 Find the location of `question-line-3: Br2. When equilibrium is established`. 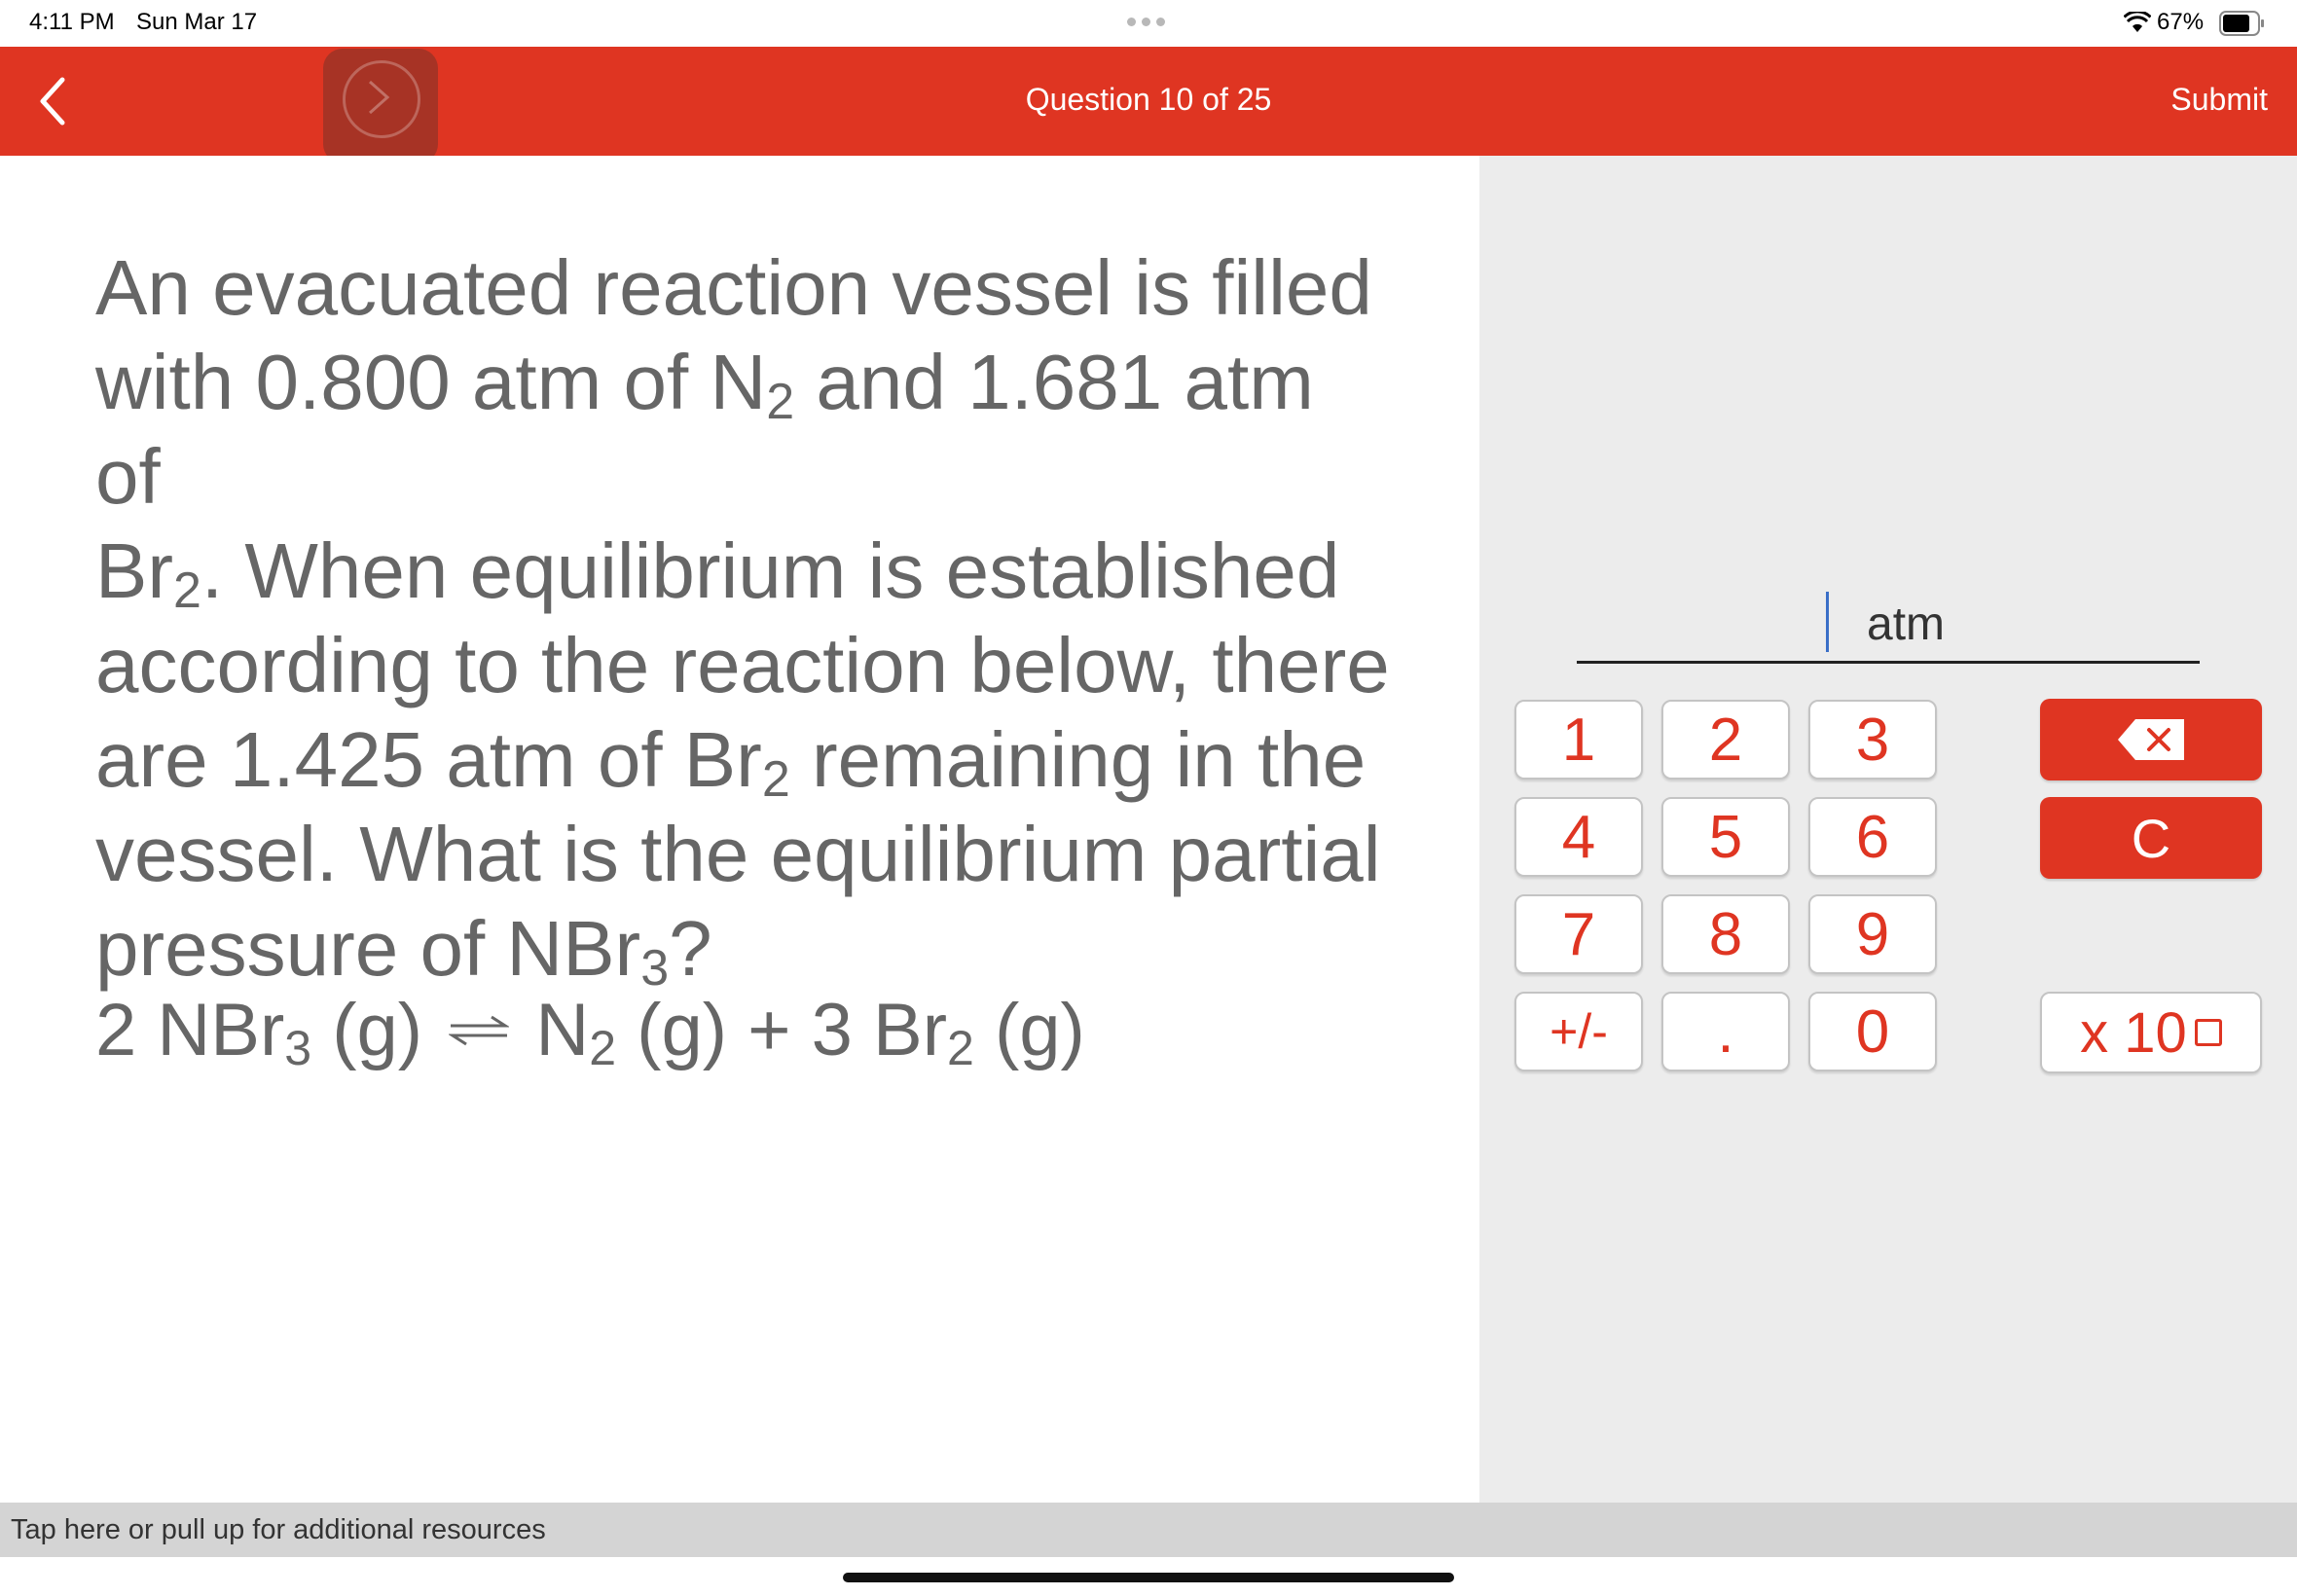

question-line-3: Br2. When equilibrium is established is located at coordinates (717, 573).